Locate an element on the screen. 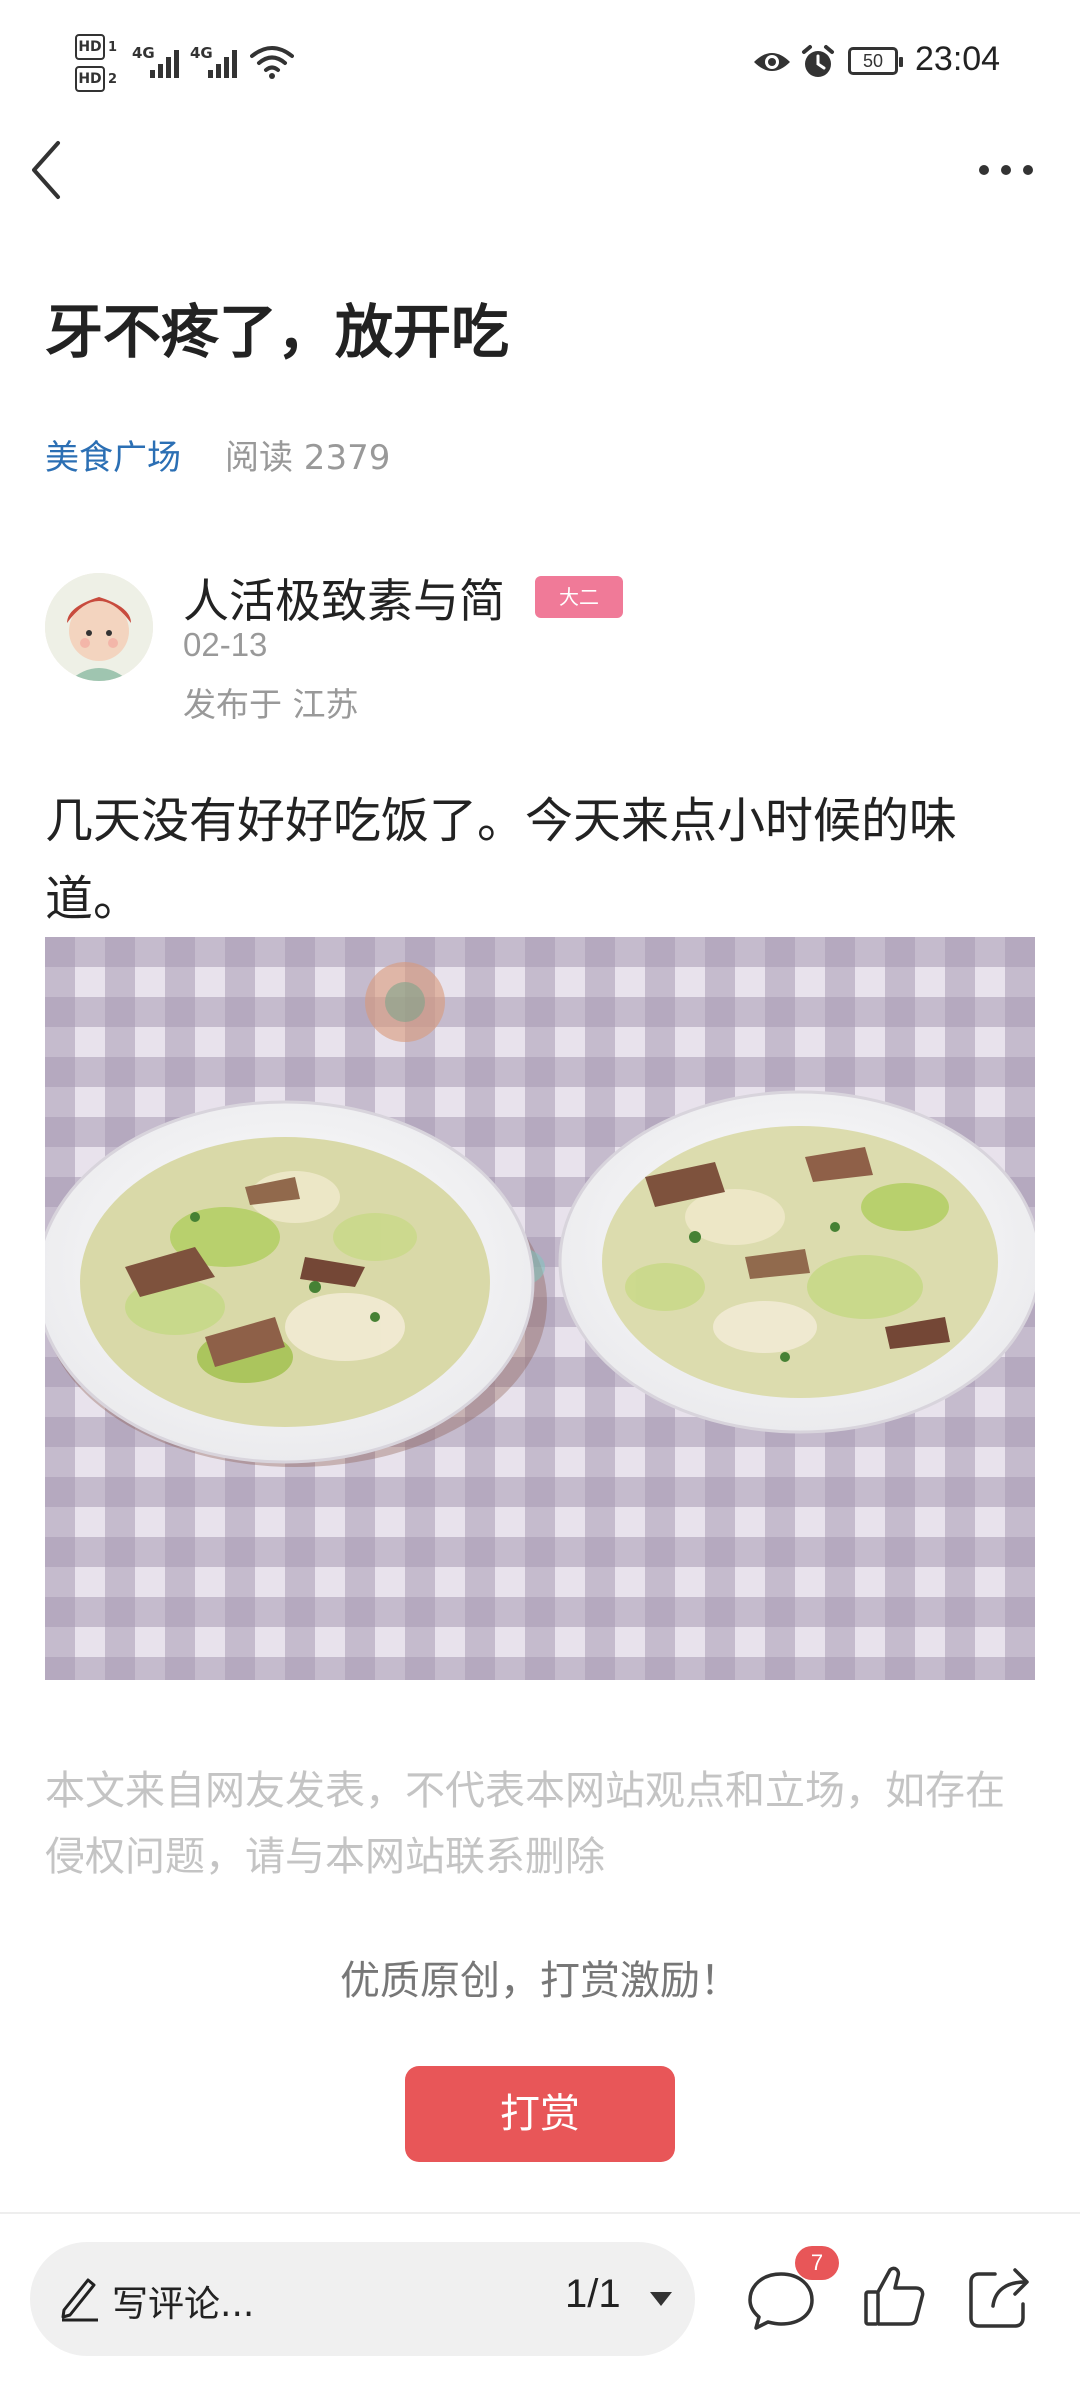  article-body: 几天没有好好吃饭了。今天来点小时候的味道。 is located at coordinates (501, 860).